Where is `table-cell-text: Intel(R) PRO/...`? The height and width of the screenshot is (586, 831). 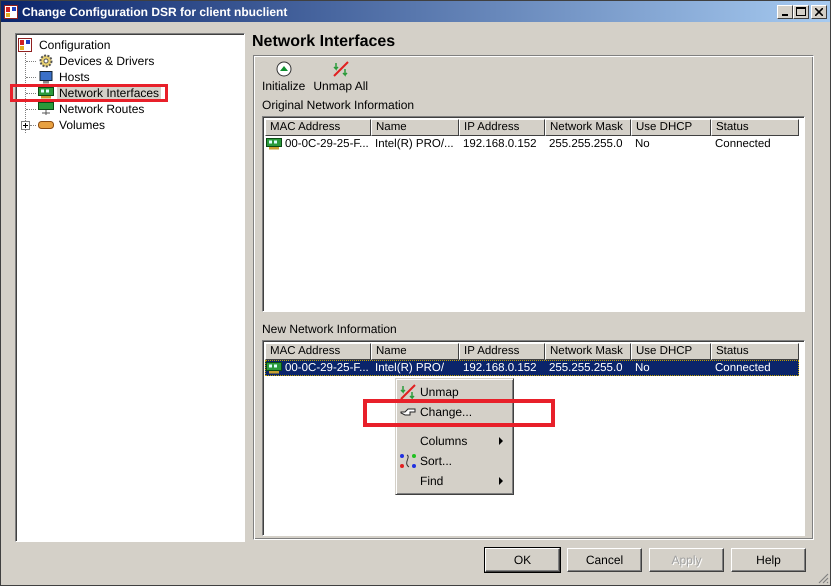 table-cell-text: Intel(R) PRO/... is located at coordinates (414, 144).